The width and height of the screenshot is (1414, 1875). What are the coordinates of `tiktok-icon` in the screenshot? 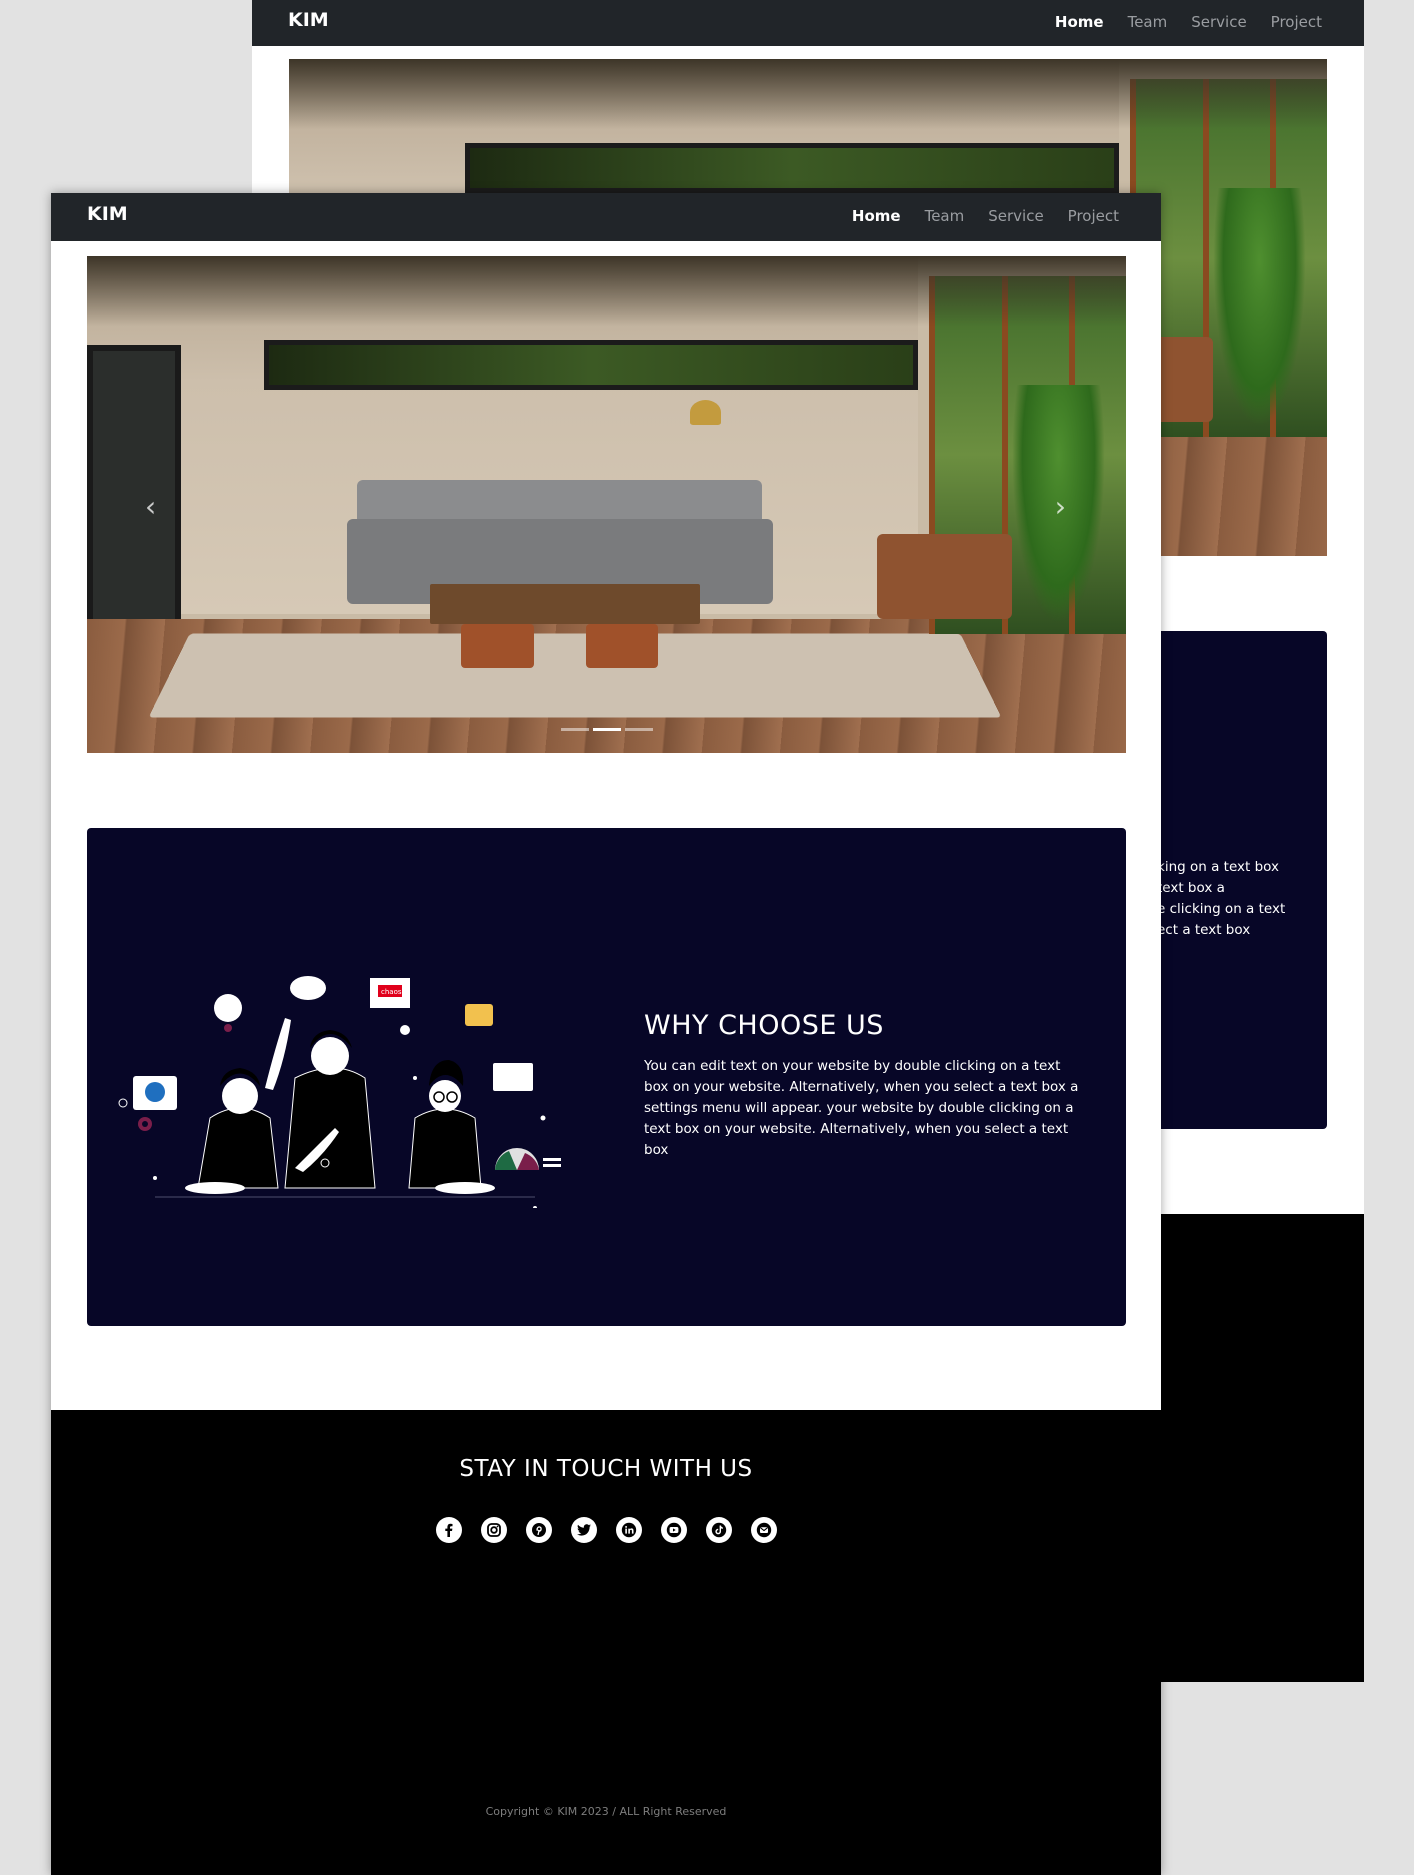 It's located at (718, 1530).